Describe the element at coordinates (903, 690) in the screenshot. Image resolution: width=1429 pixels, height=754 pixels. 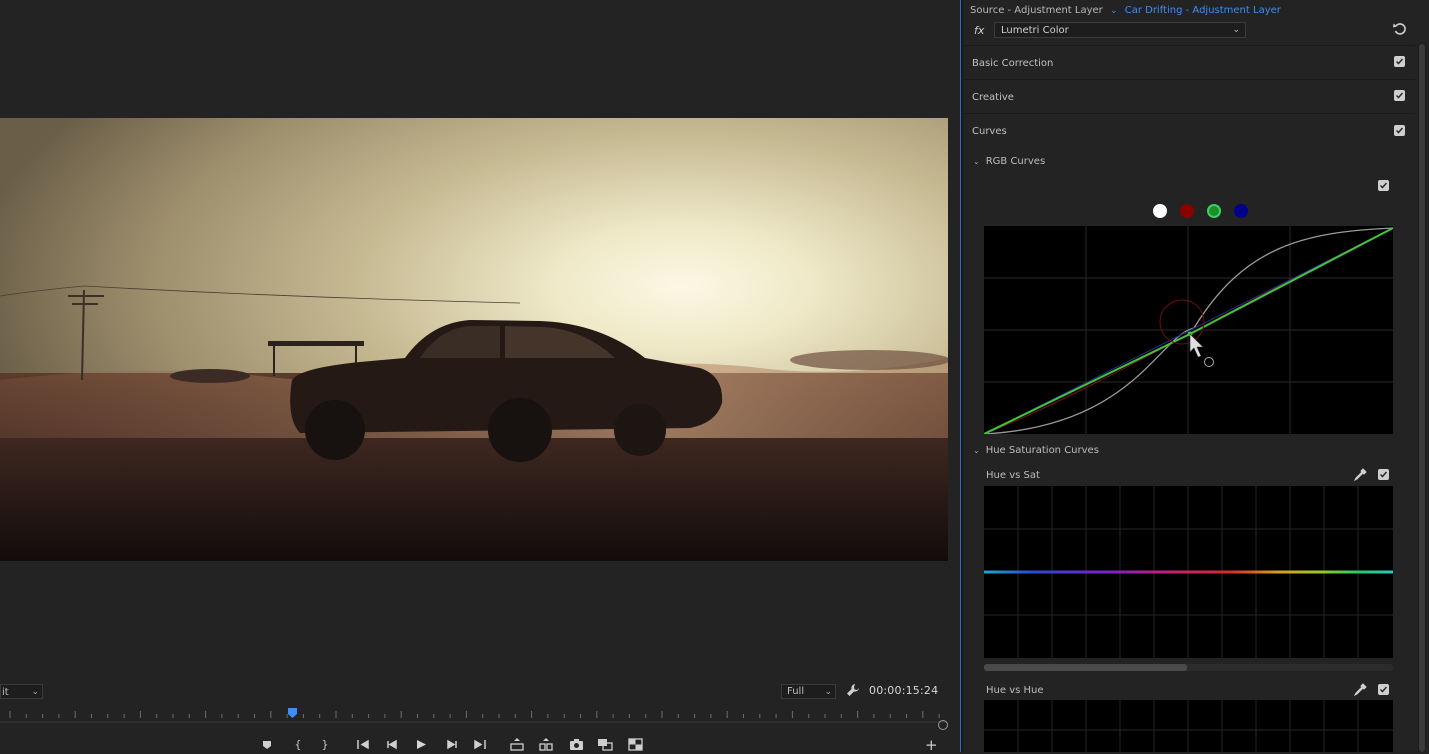
I see `playhead-timecode: 00:00:15:24` at that location.